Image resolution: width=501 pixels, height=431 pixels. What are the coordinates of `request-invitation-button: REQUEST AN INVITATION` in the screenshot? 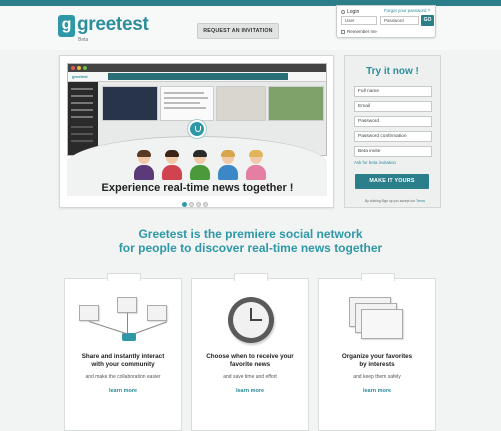 It's located at (238, 31).